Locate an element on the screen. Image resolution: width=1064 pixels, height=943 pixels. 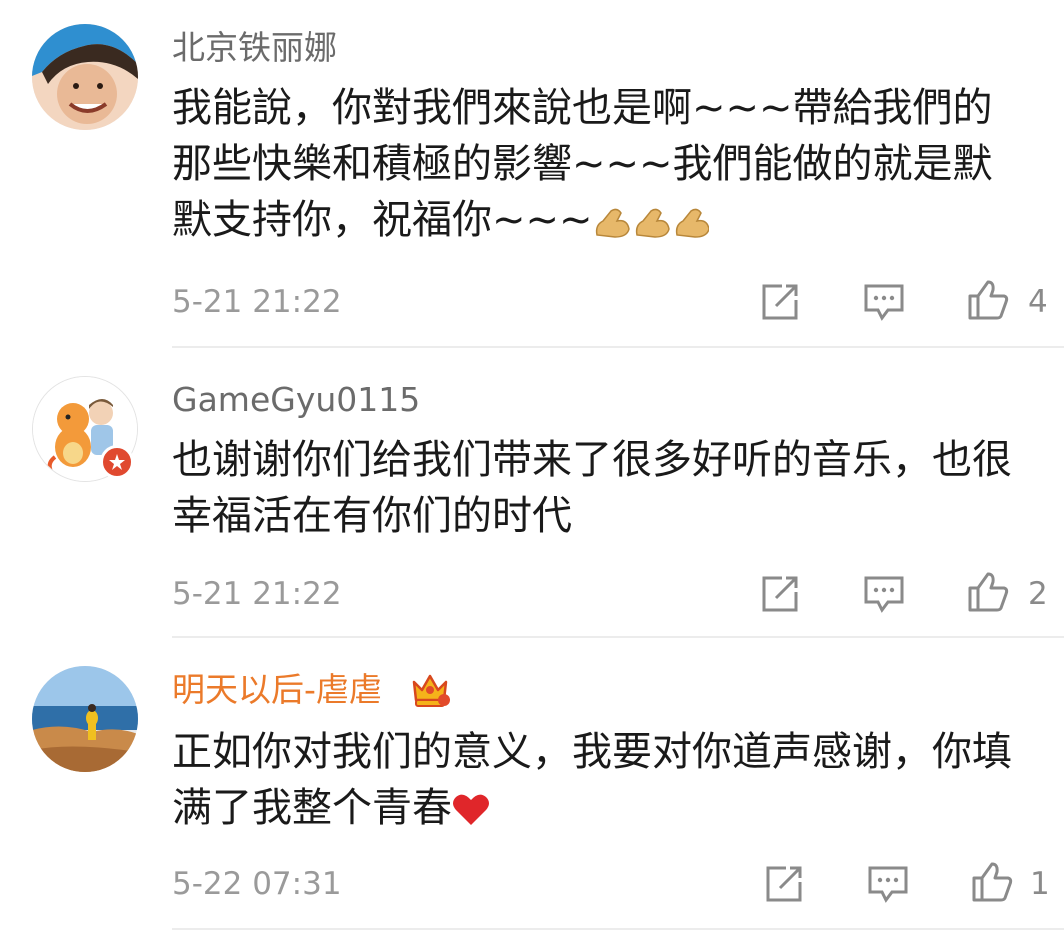
username: GameGyu0115 is located at coordinates (296, 400).